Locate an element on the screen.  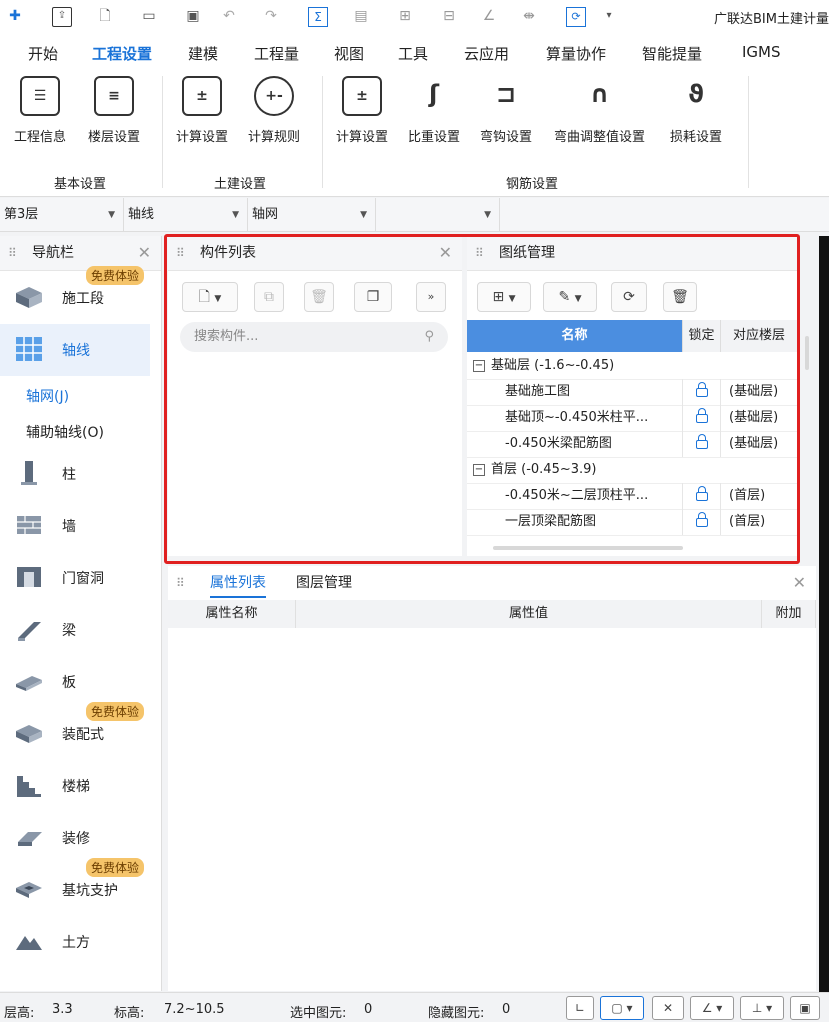
density-settings-icon: ʃ is located at coordinates (434, 94).